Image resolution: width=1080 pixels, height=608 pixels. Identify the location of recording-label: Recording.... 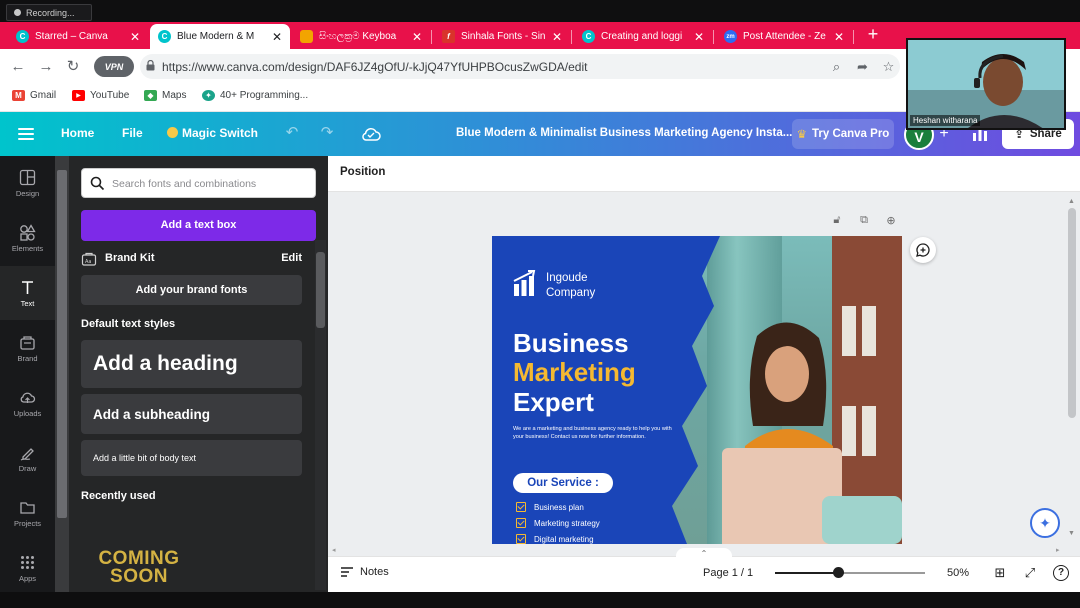
(50, 12).